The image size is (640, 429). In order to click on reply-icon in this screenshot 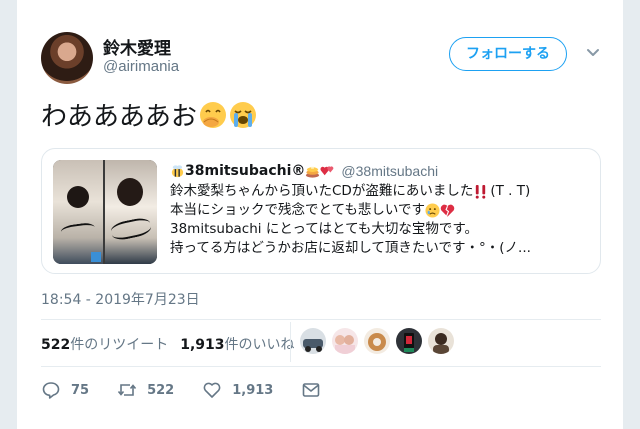, I will do `click(51, 390)`.